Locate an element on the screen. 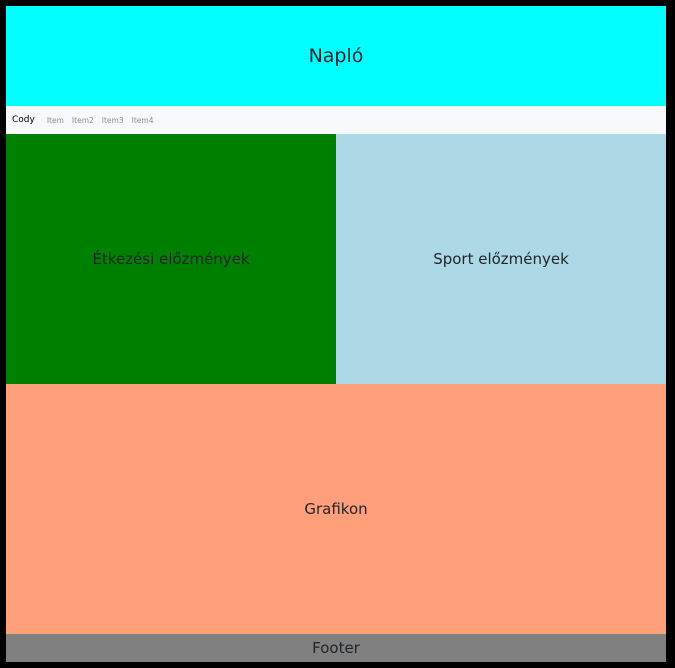 The height and width of the screenshot is (668, 675). chart-title: Grafikon is located at coordinates (336, 509).